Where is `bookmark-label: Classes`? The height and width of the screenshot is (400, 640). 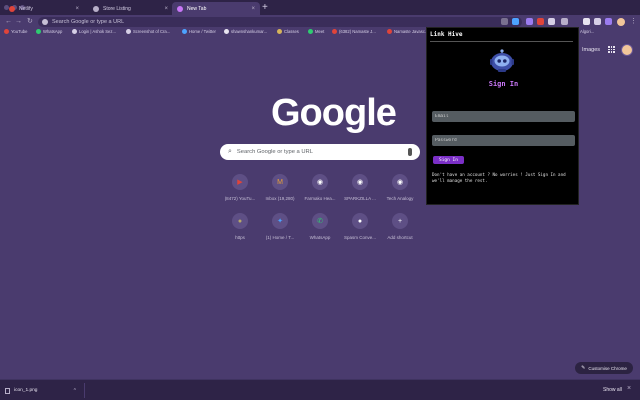 bookmark-label: Classes is located at coordinates (291, 31).